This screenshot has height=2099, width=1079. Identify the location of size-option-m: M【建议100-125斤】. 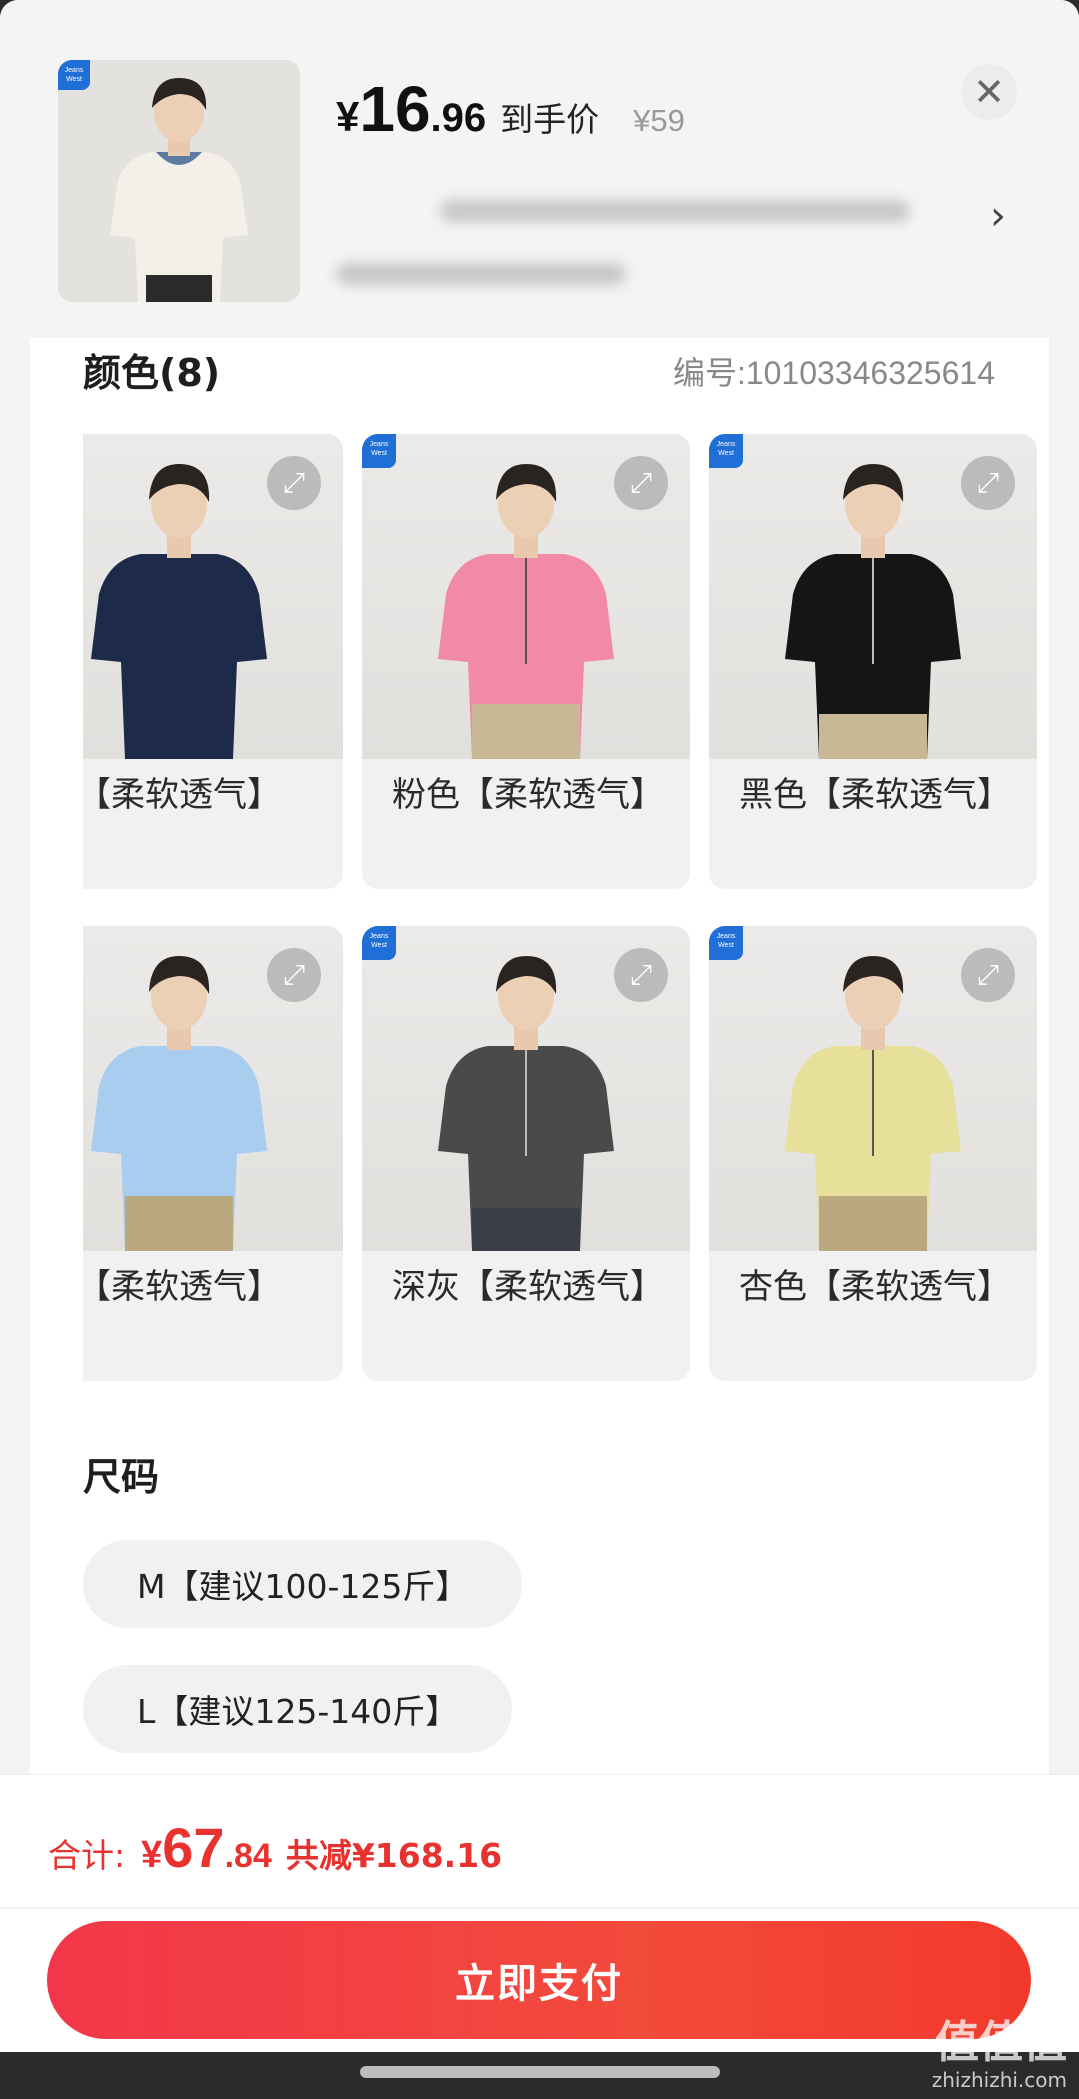
(303, 1584).